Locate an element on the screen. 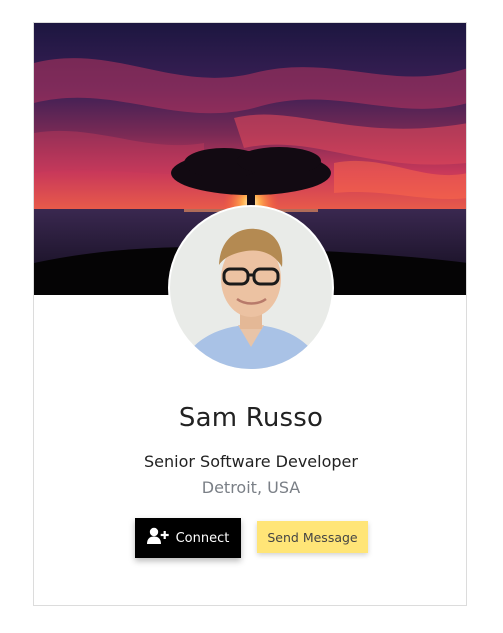 This screenshot has height=633, width=503. profile-name: Sam Russo is located at coordinates (251, 418).